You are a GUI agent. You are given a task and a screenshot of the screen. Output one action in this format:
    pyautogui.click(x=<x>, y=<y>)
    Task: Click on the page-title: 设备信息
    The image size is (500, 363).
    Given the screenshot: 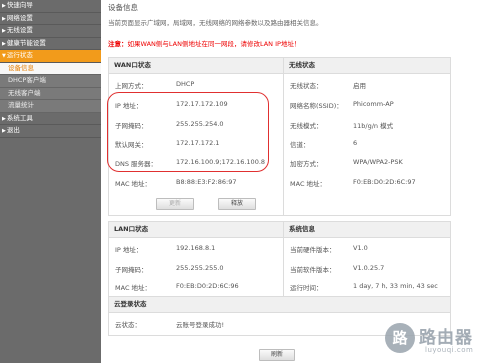 What is the action you would take?
    pyautogui.click(x=123, y=7)
    